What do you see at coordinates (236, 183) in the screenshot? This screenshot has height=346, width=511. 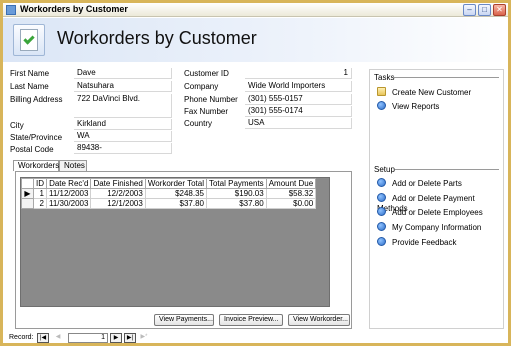 I see `column-header: Total Payments` at bounding box center [236, 183].